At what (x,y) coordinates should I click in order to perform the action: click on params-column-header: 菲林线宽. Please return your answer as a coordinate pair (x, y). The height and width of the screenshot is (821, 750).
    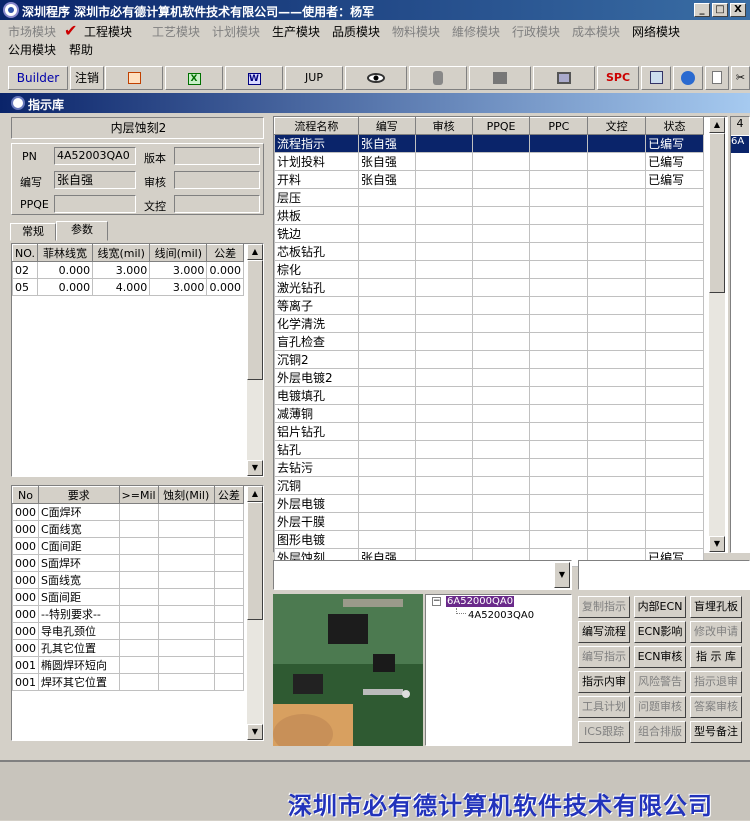
    Looking at the image, I should click on (65, 253).